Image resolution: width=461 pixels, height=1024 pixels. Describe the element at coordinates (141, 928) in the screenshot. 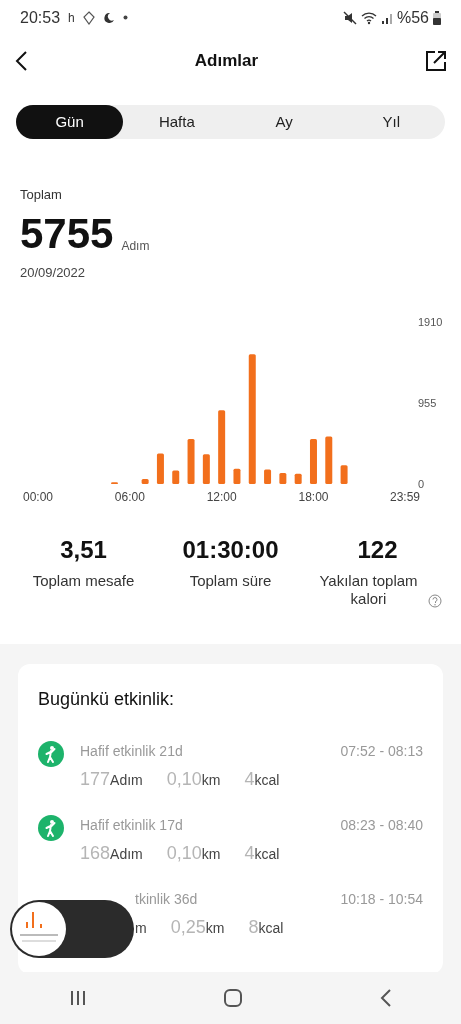

I see `metric-unit: m` at that location.